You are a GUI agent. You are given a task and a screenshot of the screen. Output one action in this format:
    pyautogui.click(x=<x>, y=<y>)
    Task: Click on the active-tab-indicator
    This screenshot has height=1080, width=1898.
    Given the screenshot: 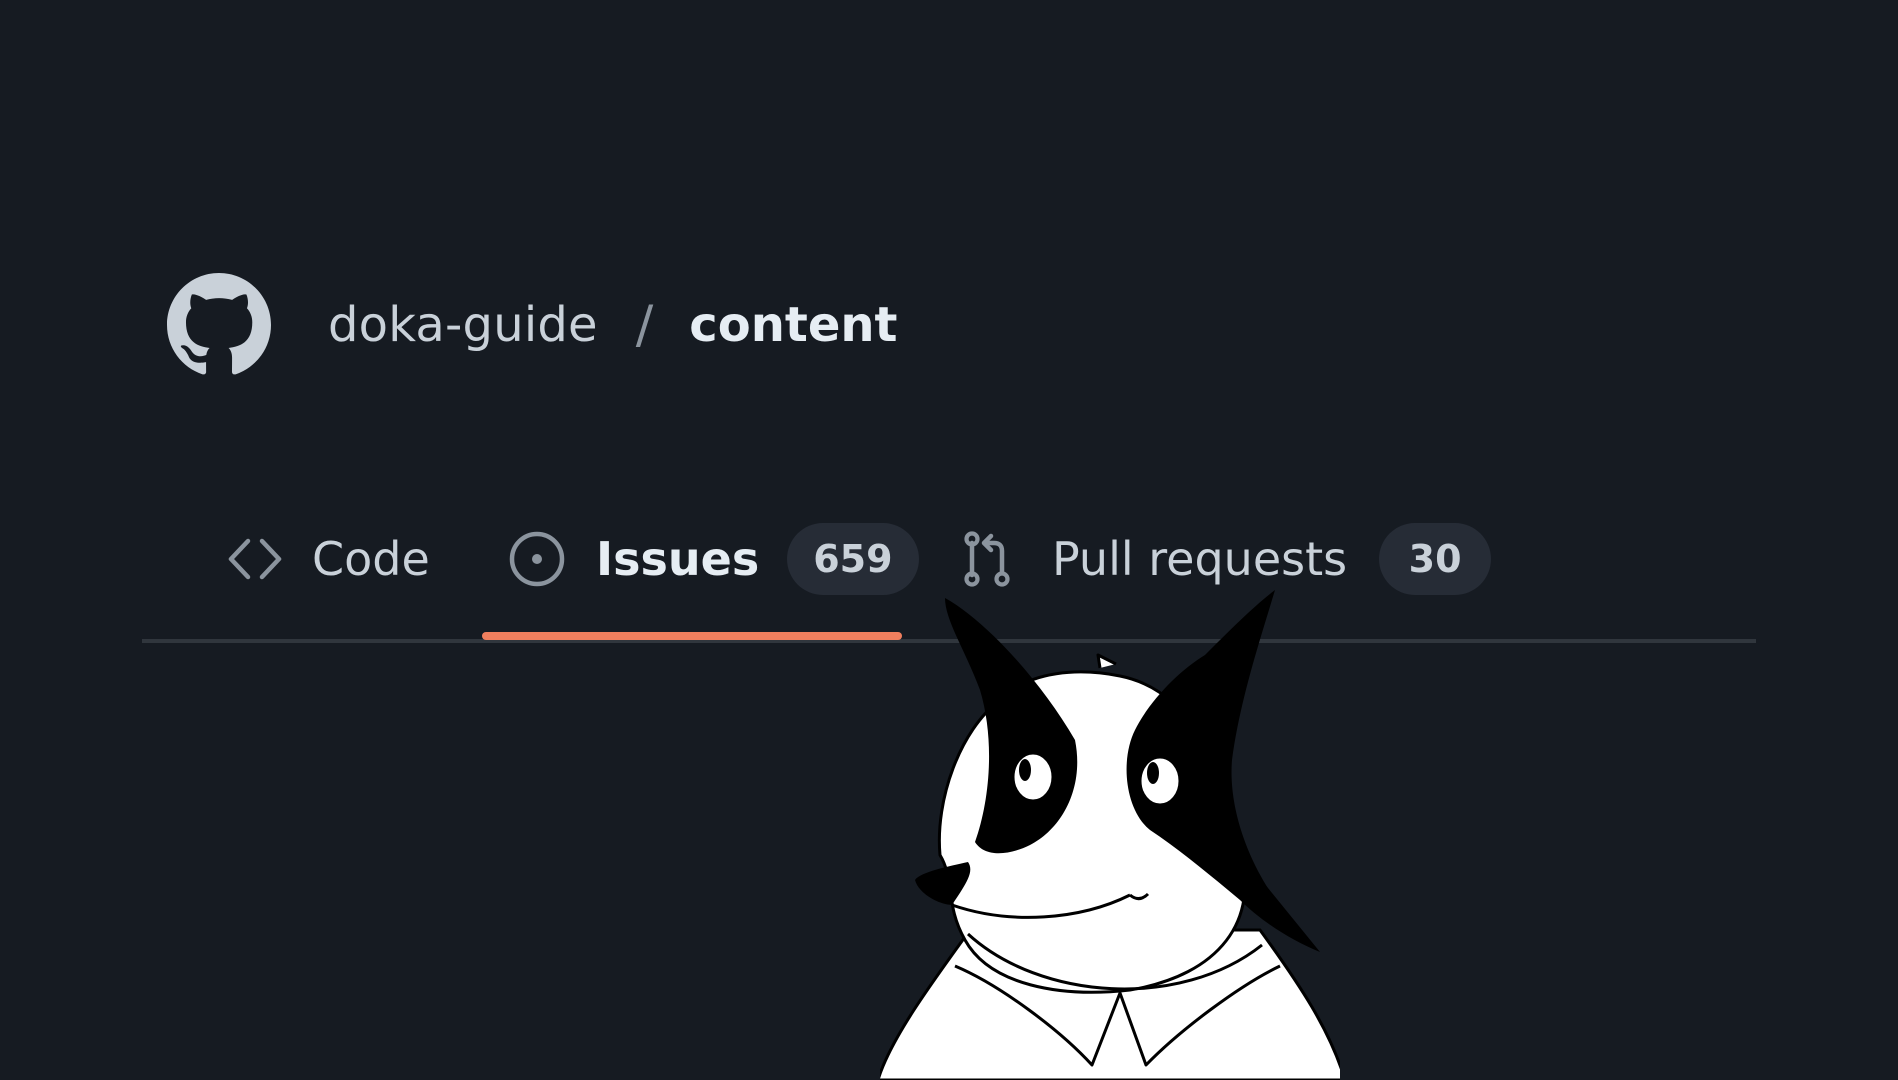 What is the action you would take?
    pyautogui.click(x=692, y=636)
    